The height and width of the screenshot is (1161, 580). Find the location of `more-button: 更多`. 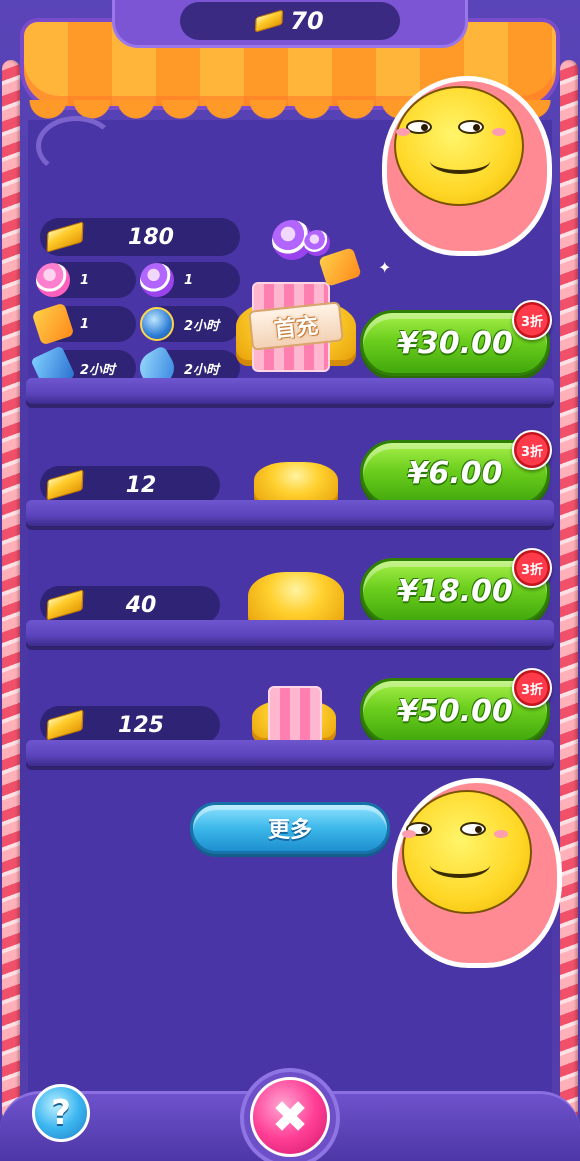

more-button: 更多 is located at coordinates (290, 828).